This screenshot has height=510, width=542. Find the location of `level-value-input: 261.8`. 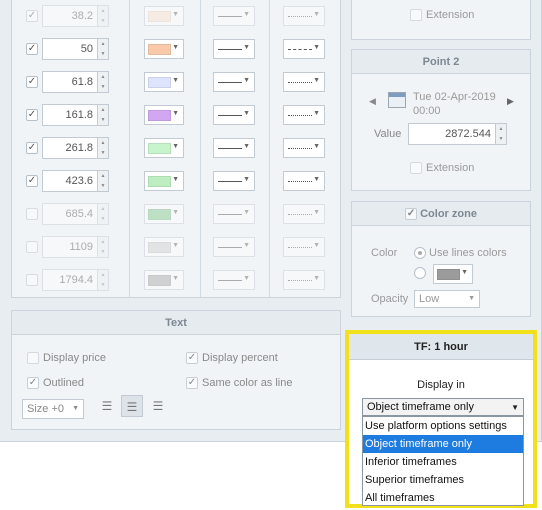

level-value-input: 261.8 is located at coordinates (70, 148).